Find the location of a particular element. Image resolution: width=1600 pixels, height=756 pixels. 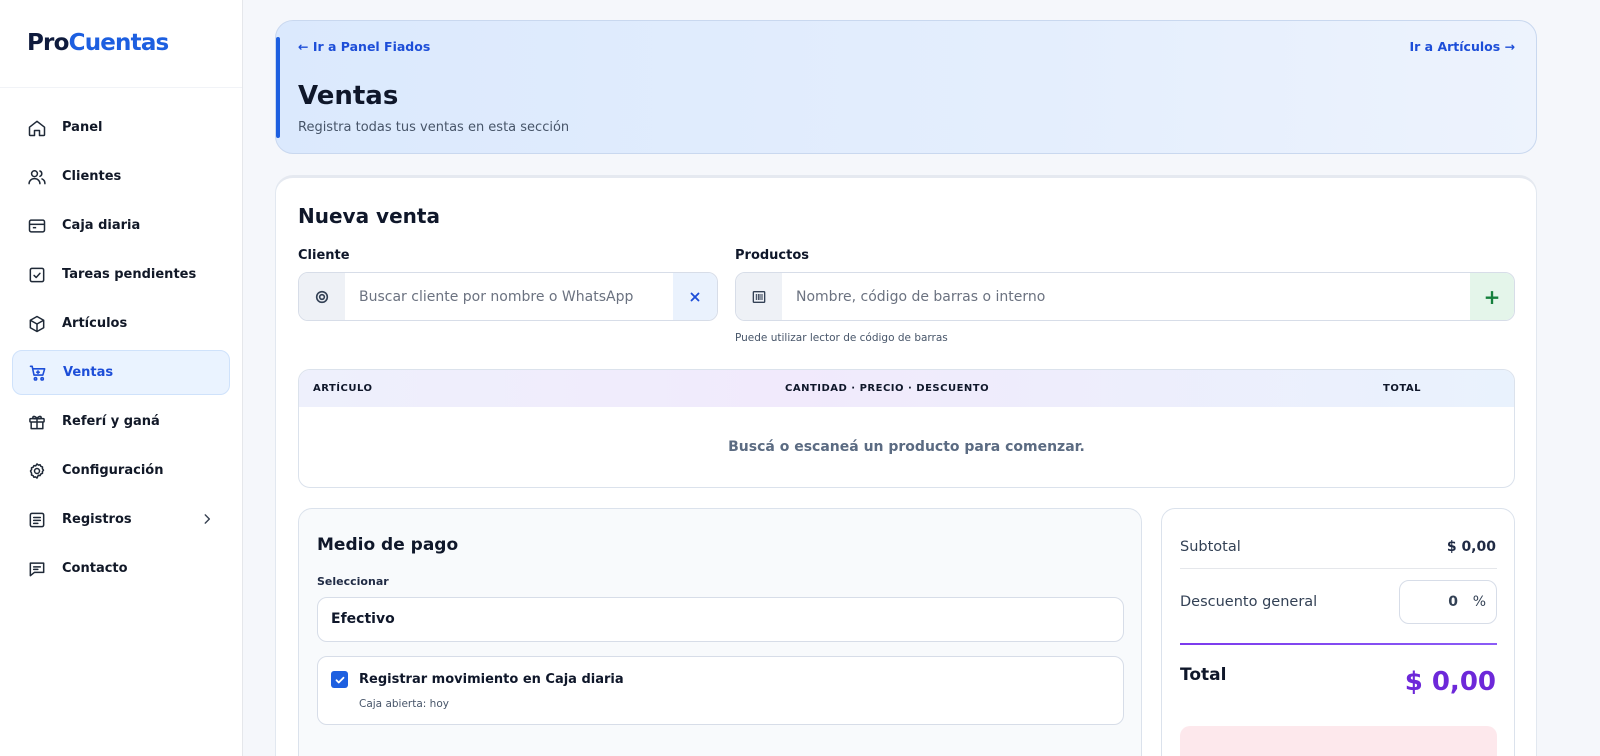

box-icon is located at coordinates (37, 324).